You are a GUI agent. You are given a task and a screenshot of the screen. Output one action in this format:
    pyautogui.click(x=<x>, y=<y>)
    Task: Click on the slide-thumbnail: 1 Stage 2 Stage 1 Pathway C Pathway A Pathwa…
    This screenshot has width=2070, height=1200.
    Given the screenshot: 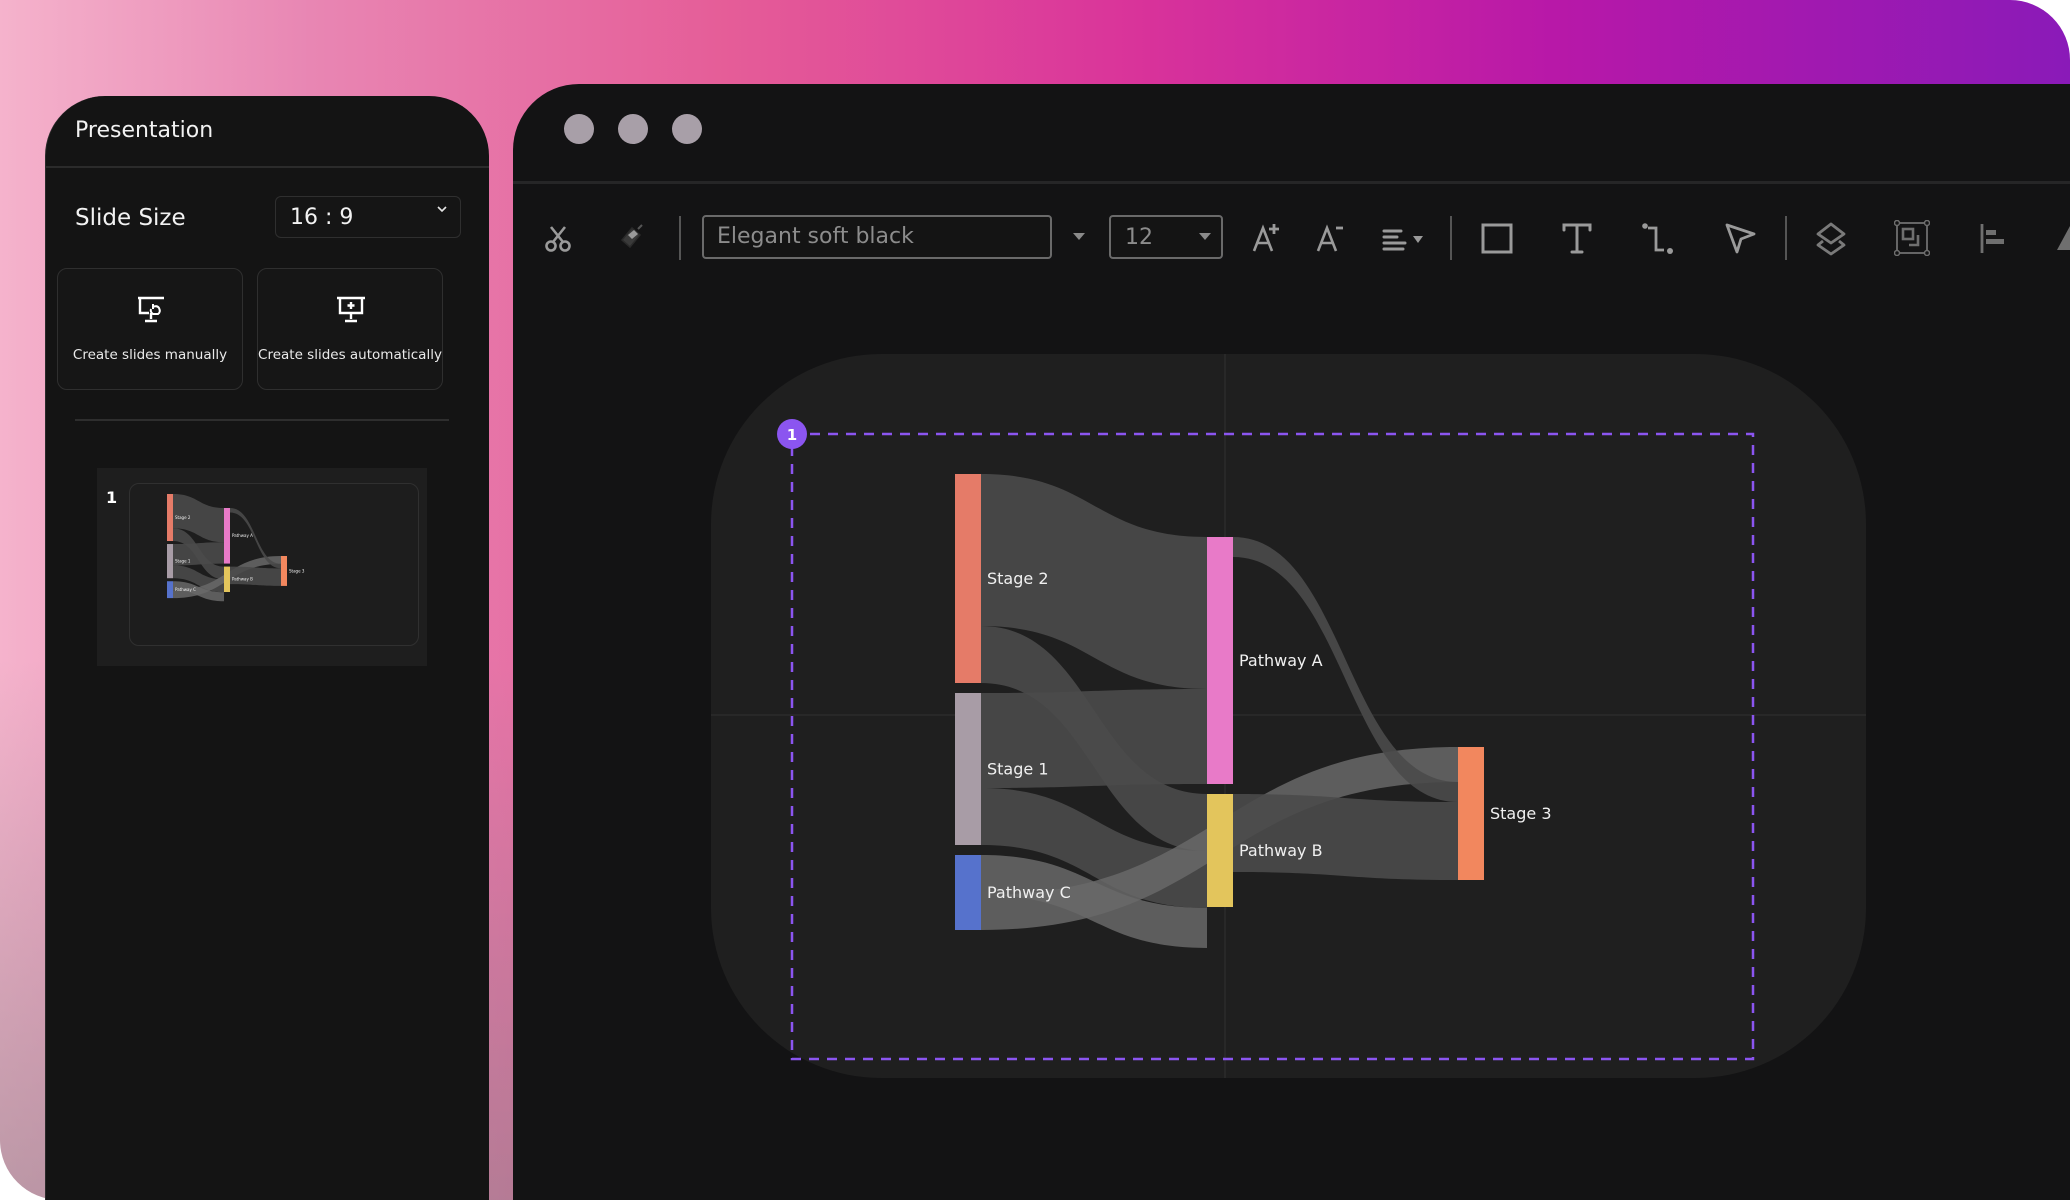 What is the action you would take?
    pyautogui.click(x=262, y=567)
    